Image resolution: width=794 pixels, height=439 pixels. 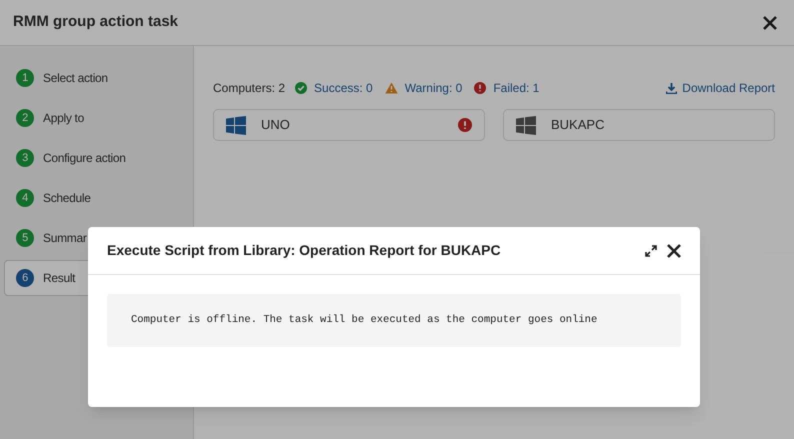 What do you see at coordinates (577, 125) in the screenshot?
I see `computer-name: BUKAPC` at bounding box center [577, 125].